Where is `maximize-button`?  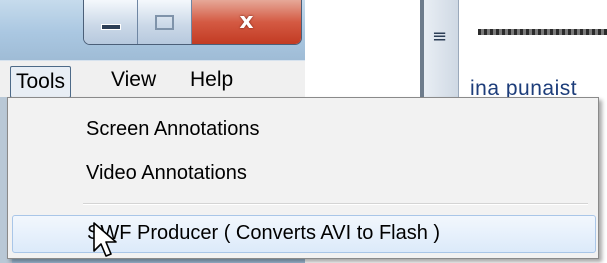
maximize-button is located at coordinates (165, 22).